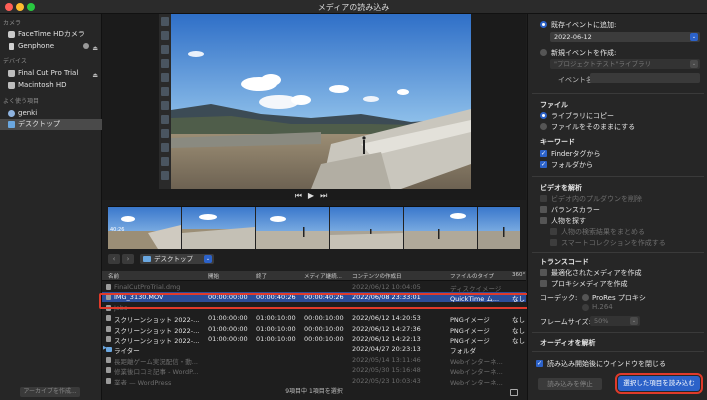  Describe the element at coordinates (601, 321) in the screenshot. I see `frame-size-value: 50%` at that location.